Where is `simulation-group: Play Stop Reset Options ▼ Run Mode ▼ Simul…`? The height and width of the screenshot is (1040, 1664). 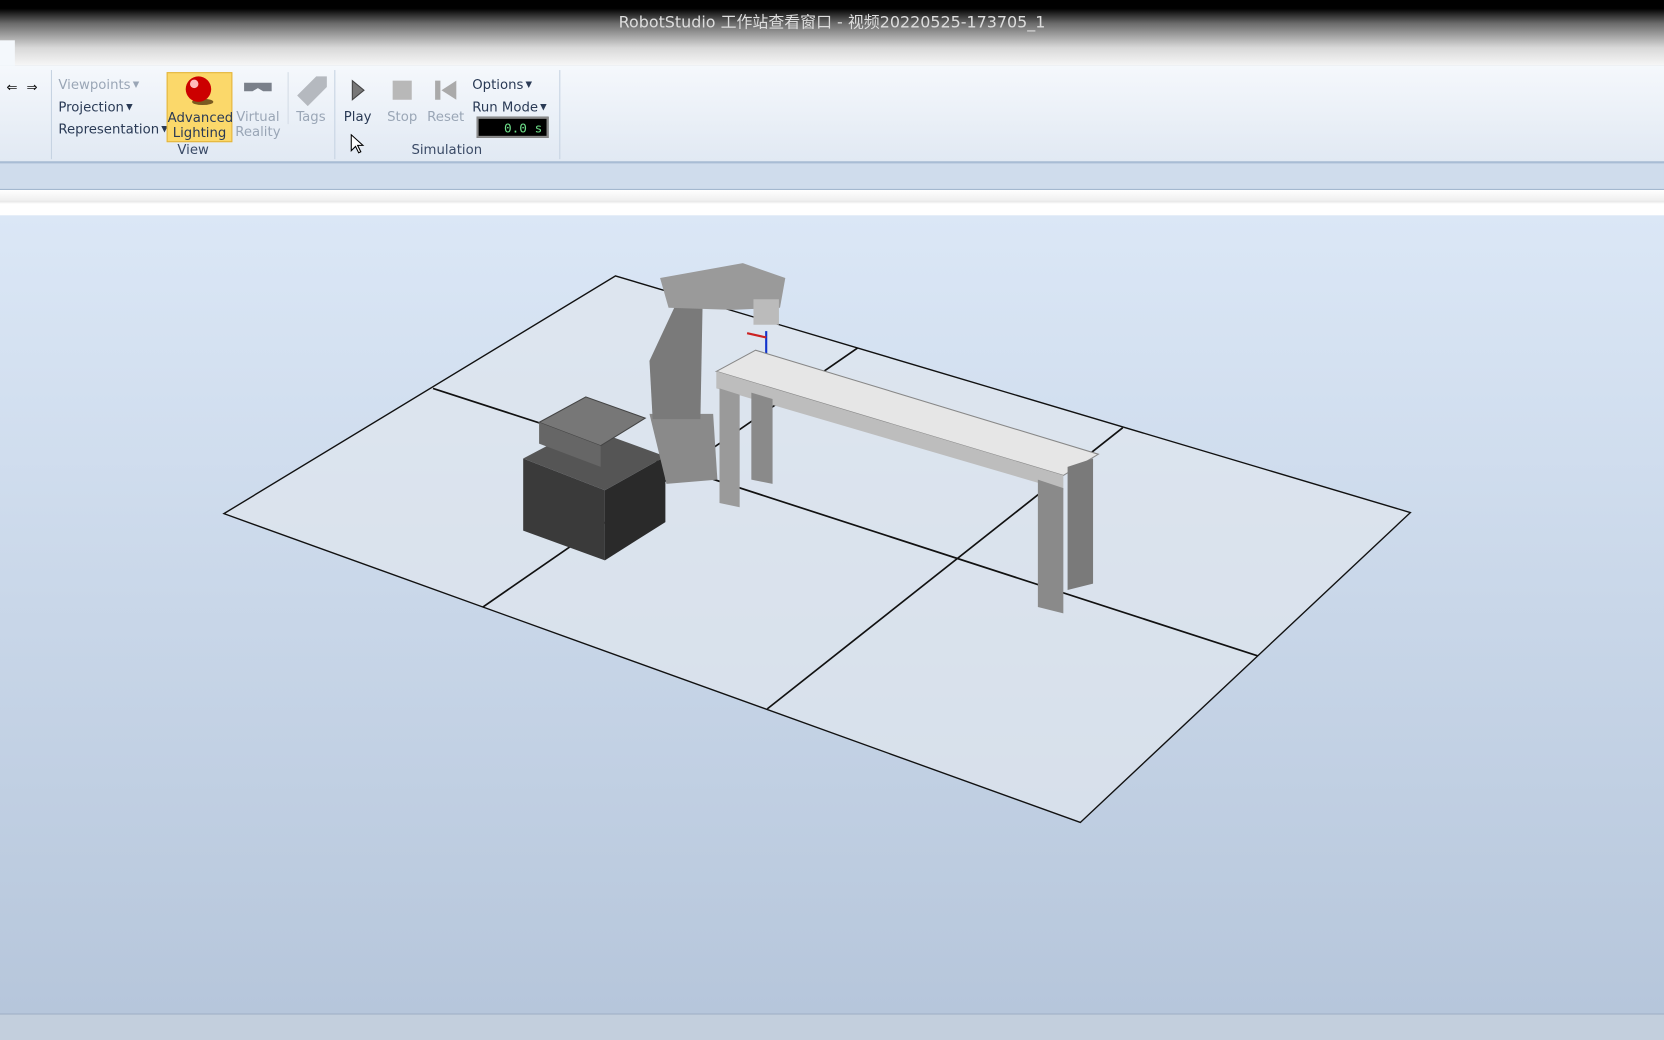 simulation-group: Play Stop Reset Options ▼ Run Mode ▼ Simul… is located at coordinates (447, 115).